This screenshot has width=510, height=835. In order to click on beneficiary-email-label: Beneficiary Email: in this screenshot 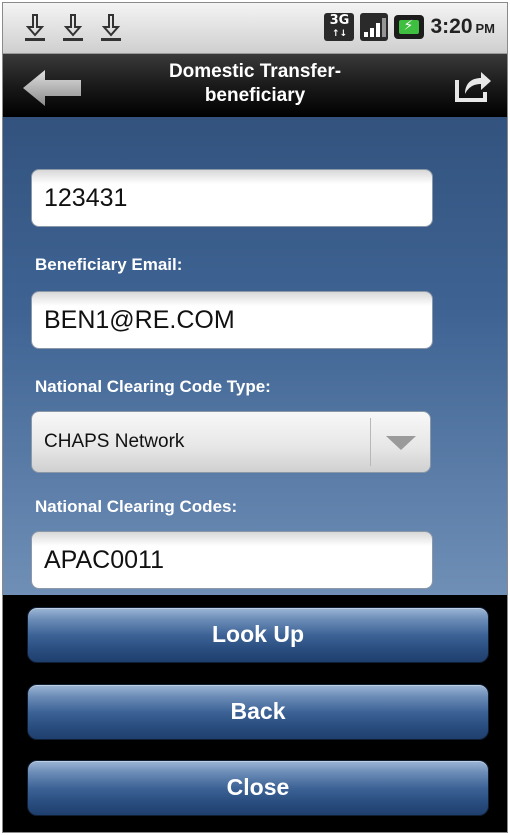, I will do `click(109, 264)`.